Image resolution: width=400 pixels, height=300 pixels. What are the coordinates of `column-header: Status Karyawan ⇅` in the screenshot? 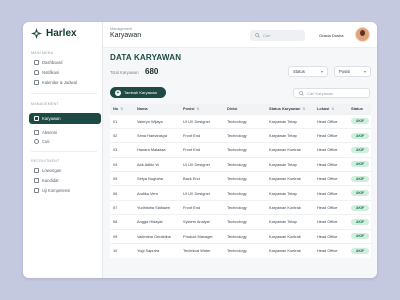 It's located at (290, 109).